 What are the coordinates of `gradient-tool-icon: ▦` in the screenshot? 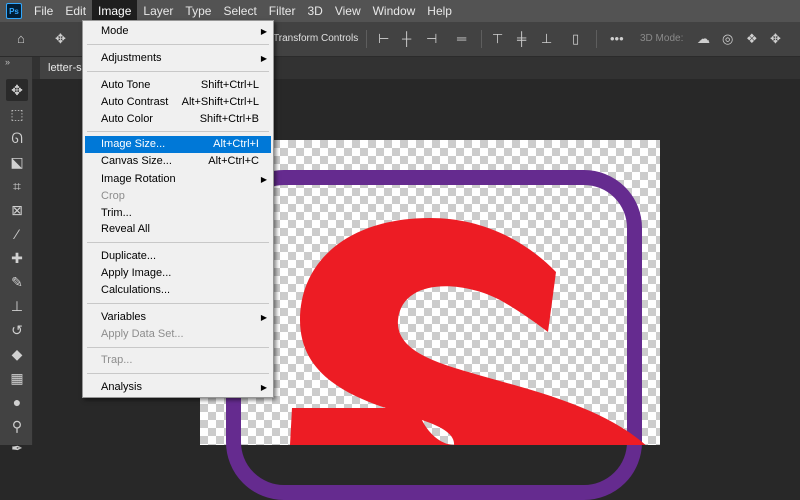 It's located at (17, 378).